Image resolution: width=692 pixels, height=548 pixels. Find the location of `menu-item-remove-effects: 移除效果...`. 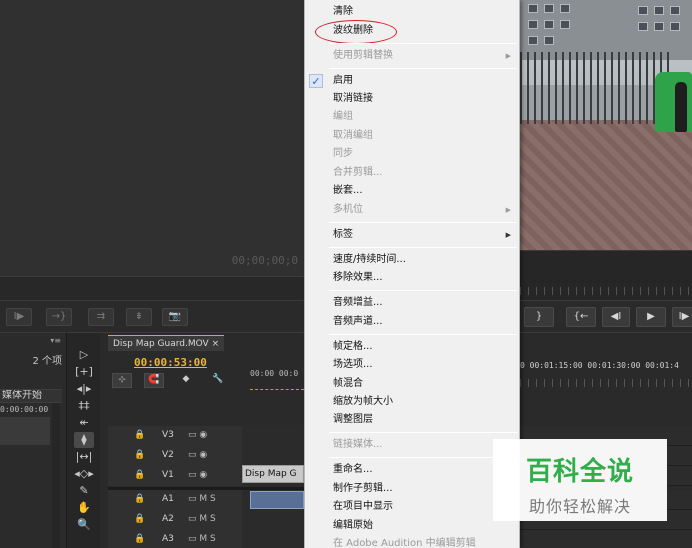

menu-item-remove-effects: 移除效果... is located at coordinates (412, 278).